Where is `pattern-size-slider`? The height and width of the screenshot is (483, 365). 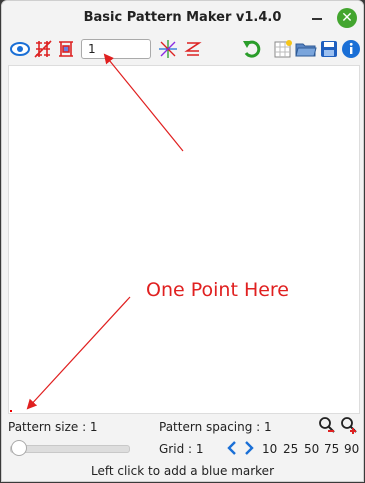
pattern-size-slider is located at coordinates (70, 449).